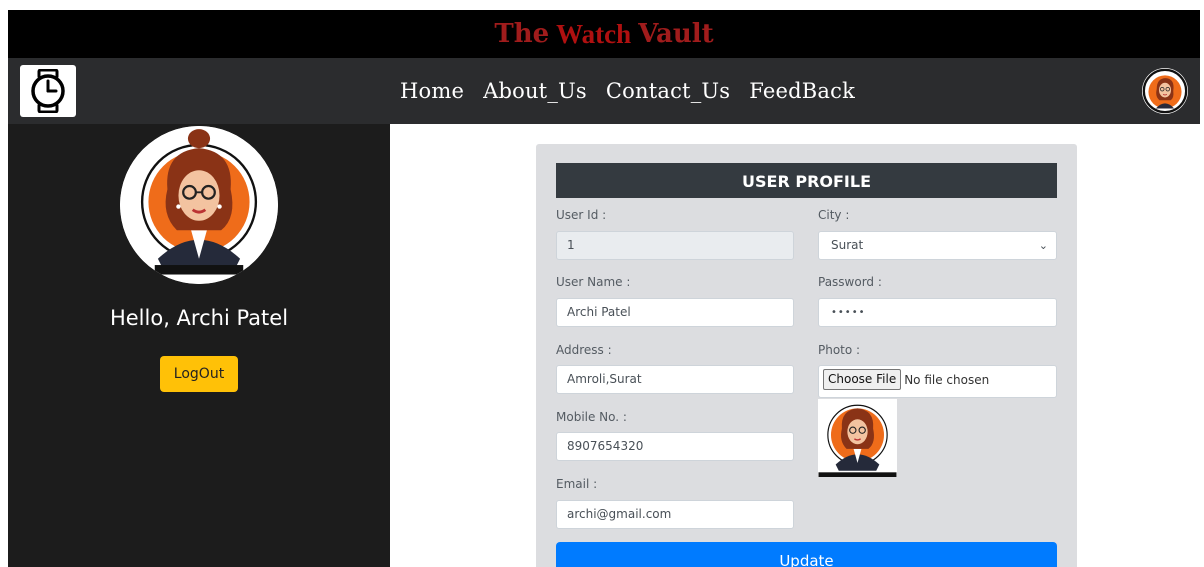 This screenshot has height=567, width=1204. I want to click on update-button: Update, so click(806, 554).